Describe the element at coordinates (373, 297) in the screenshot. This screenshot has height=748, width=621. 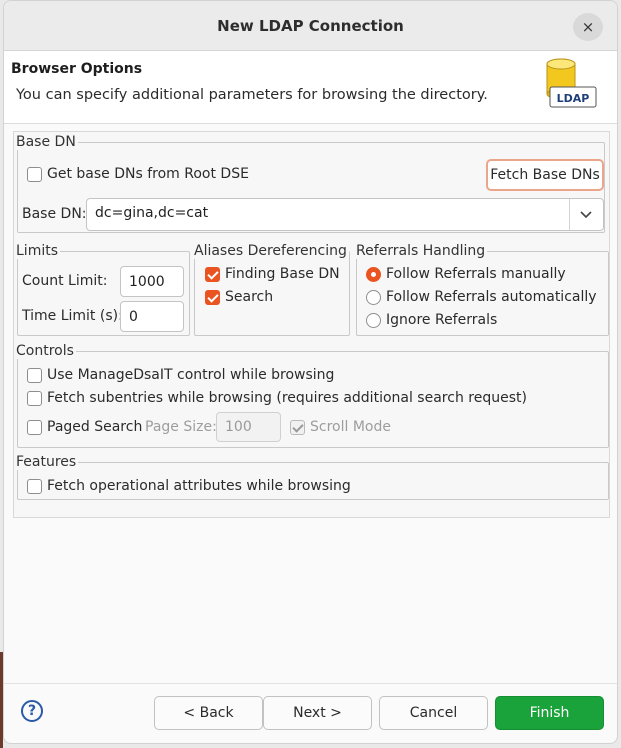
I see `follow-automatically-radio` at that location.